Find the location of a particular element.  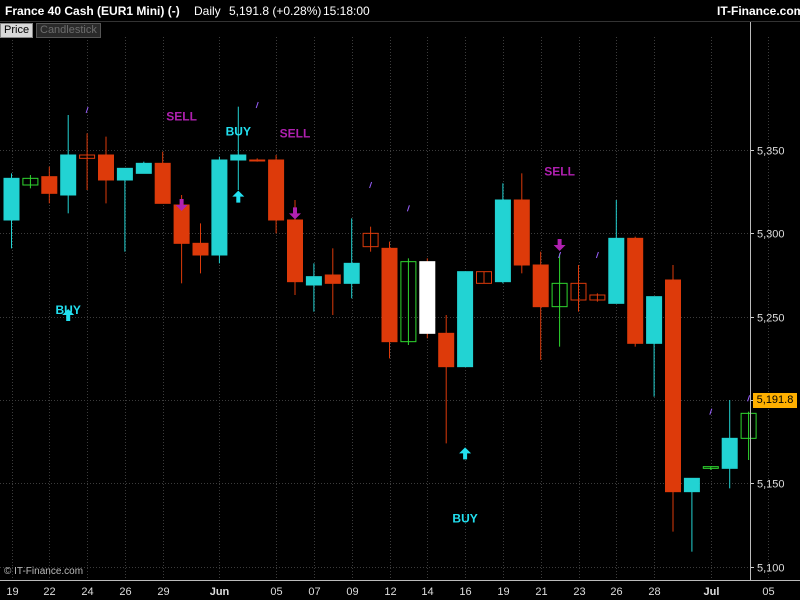

copyright-label: © IT-Finance.com is located at coordinates (44, 571).